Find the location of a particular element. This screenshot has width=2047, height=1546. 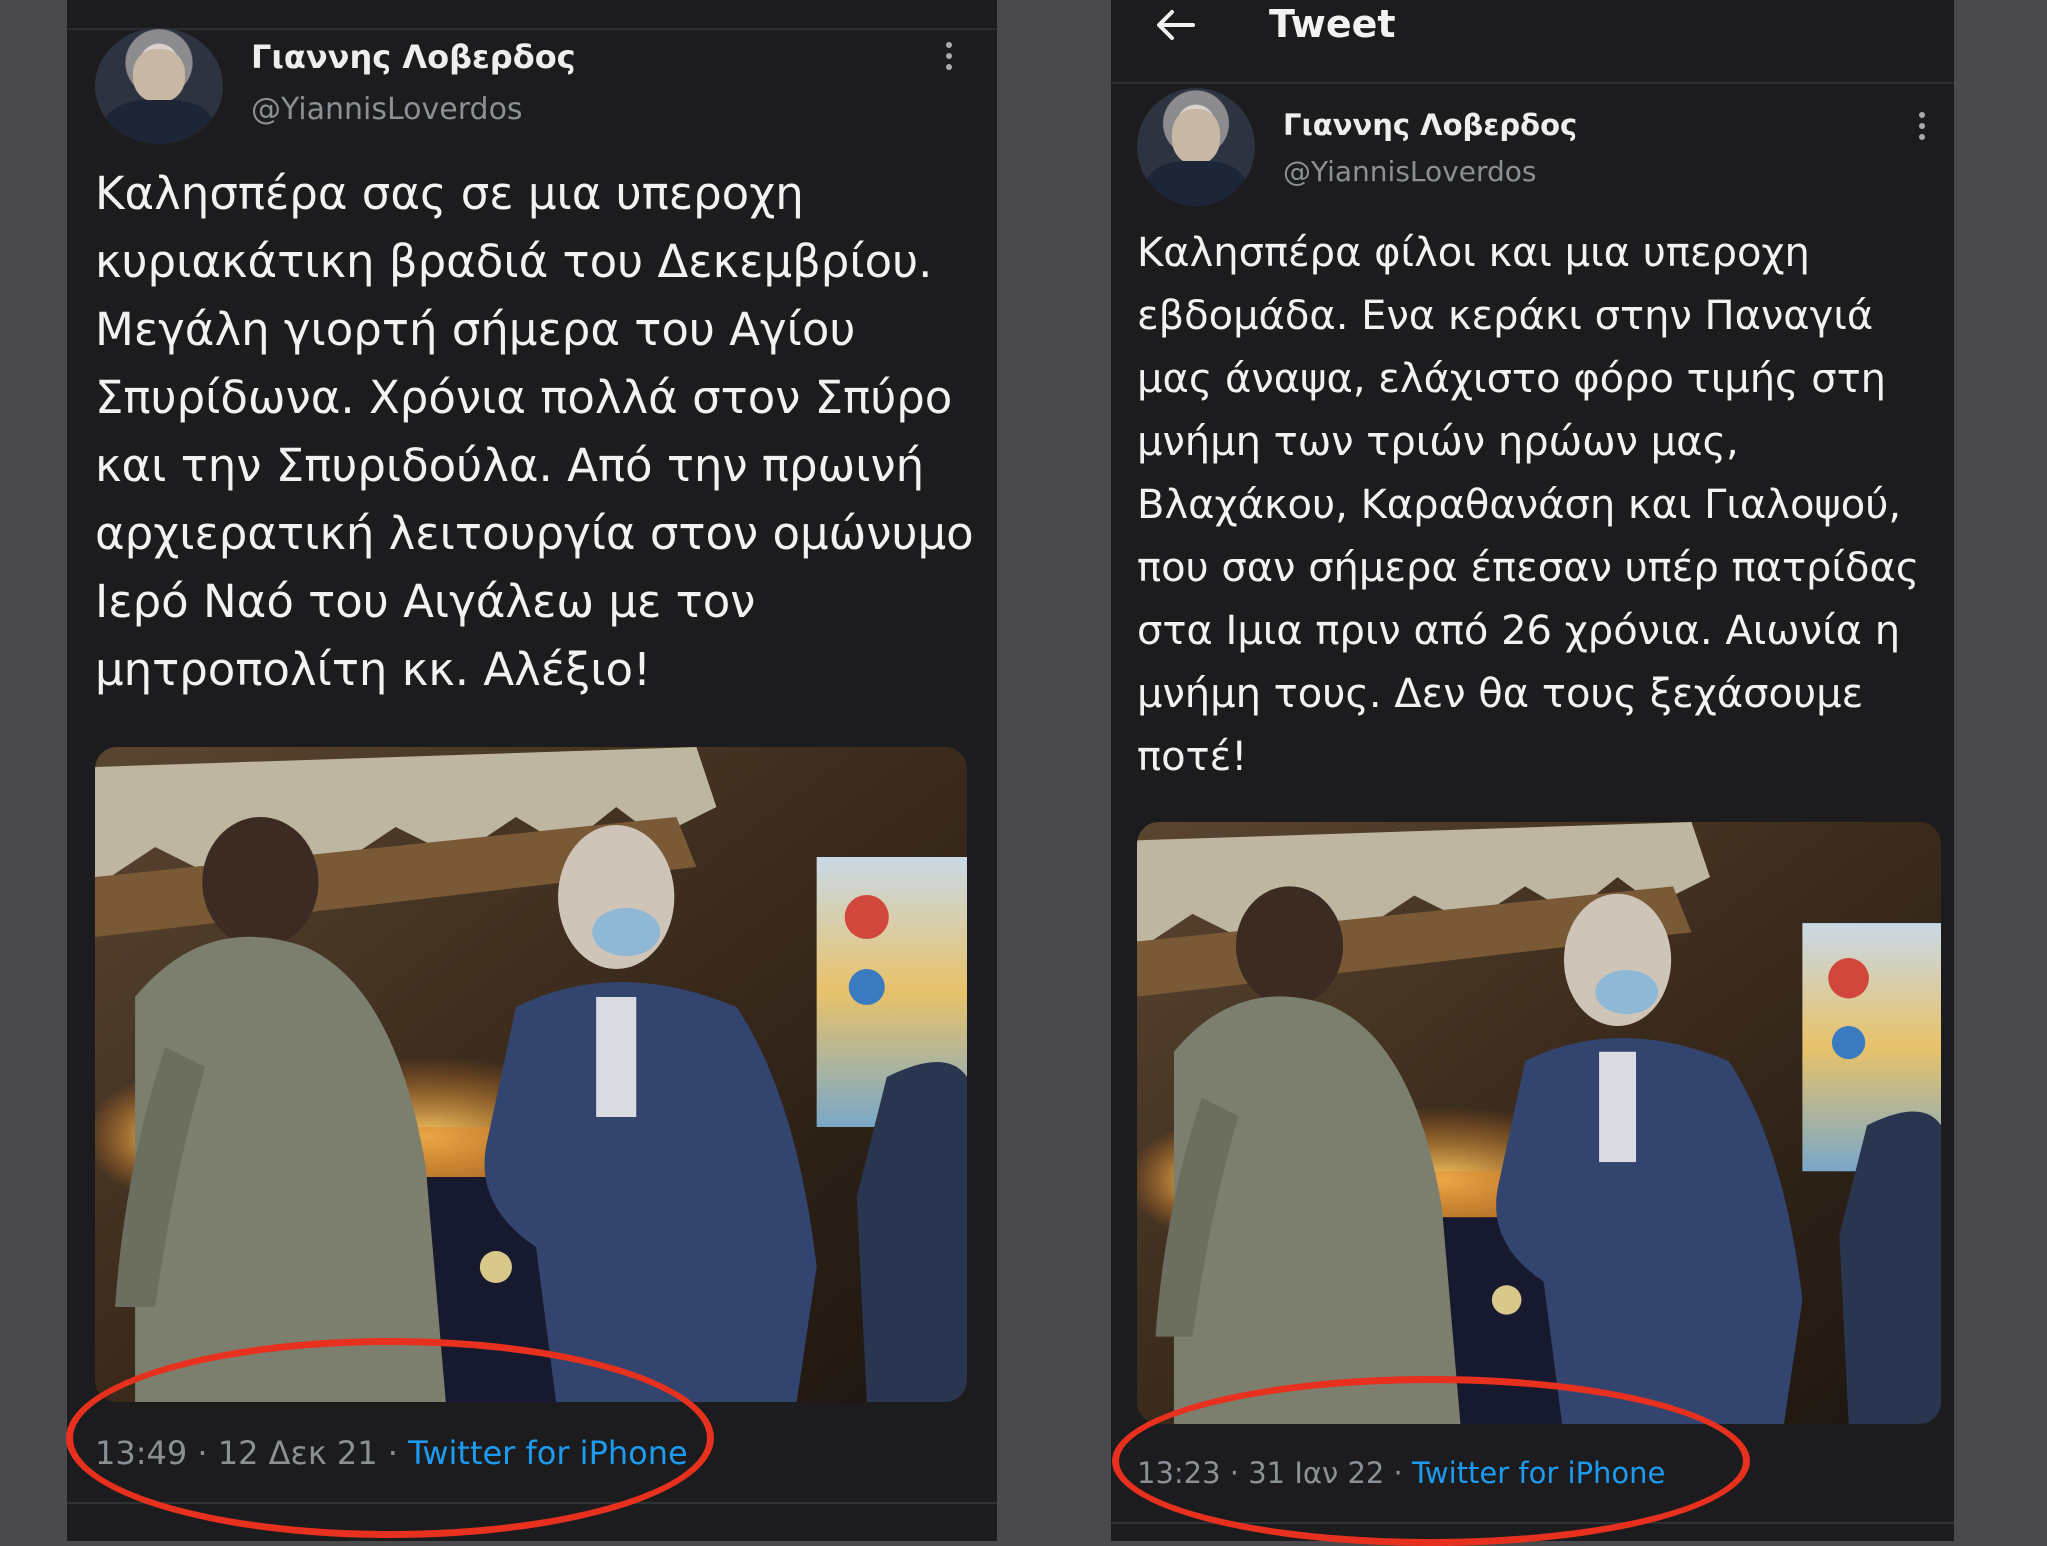

tweet-time: 13:23 is located at coordinates (1179, 1473).